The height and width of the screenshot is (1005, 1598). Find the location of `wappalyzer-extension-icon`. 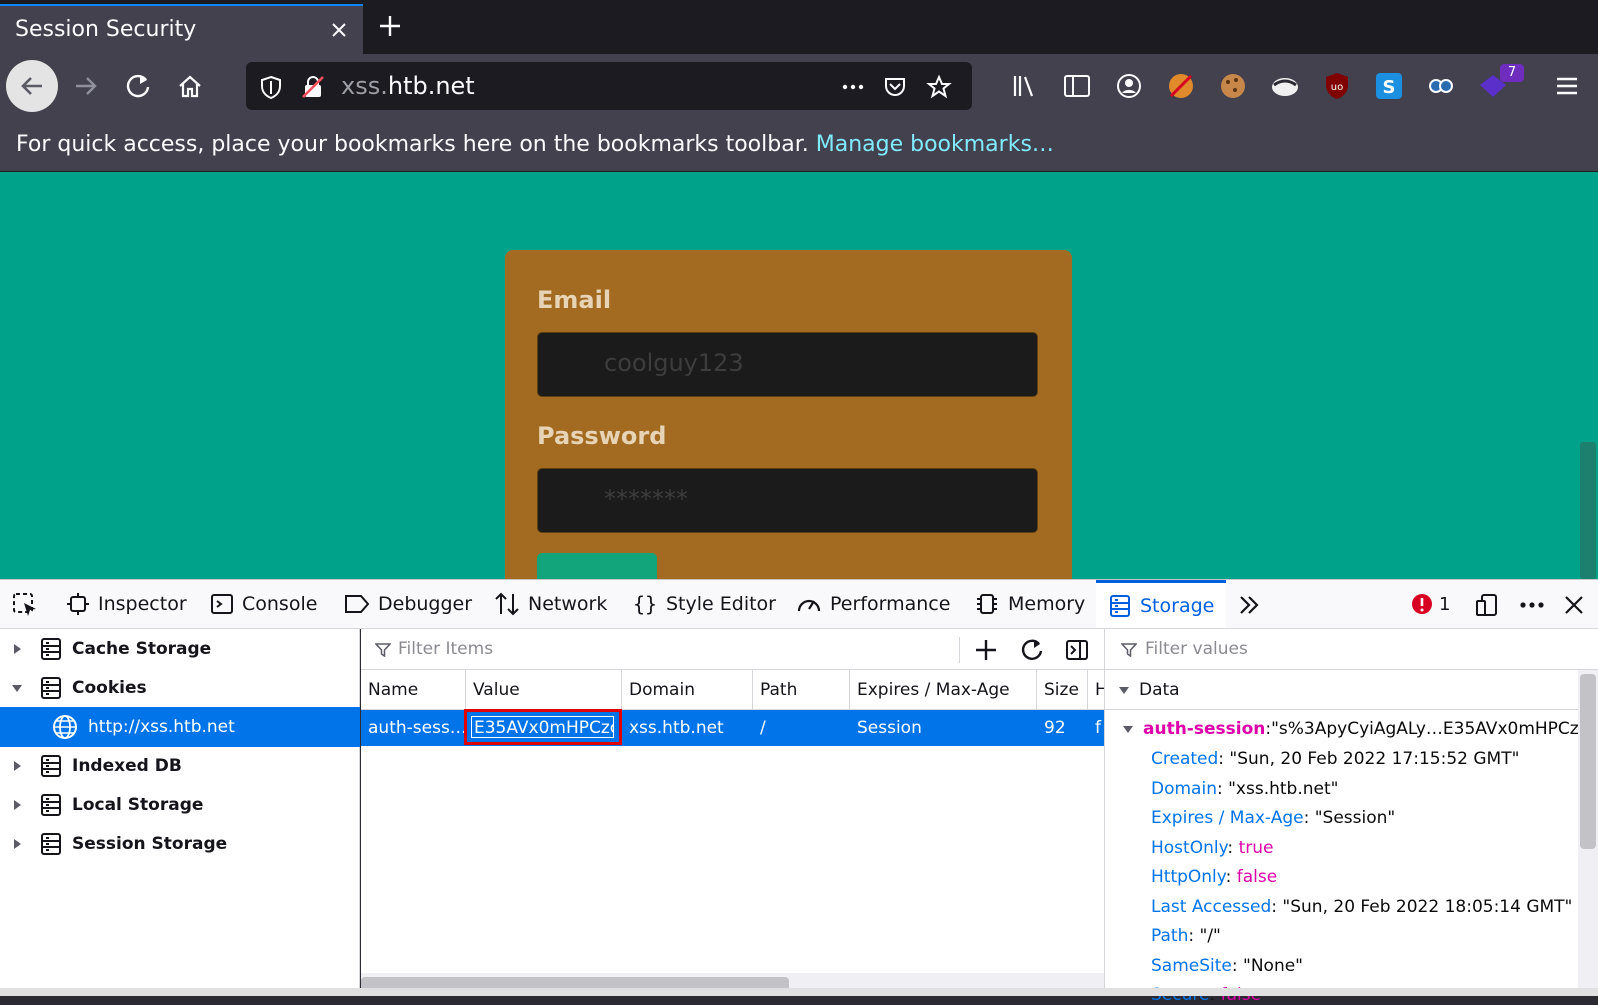

wappalyzer-extension-icon is located at coordinates (1441, 86).